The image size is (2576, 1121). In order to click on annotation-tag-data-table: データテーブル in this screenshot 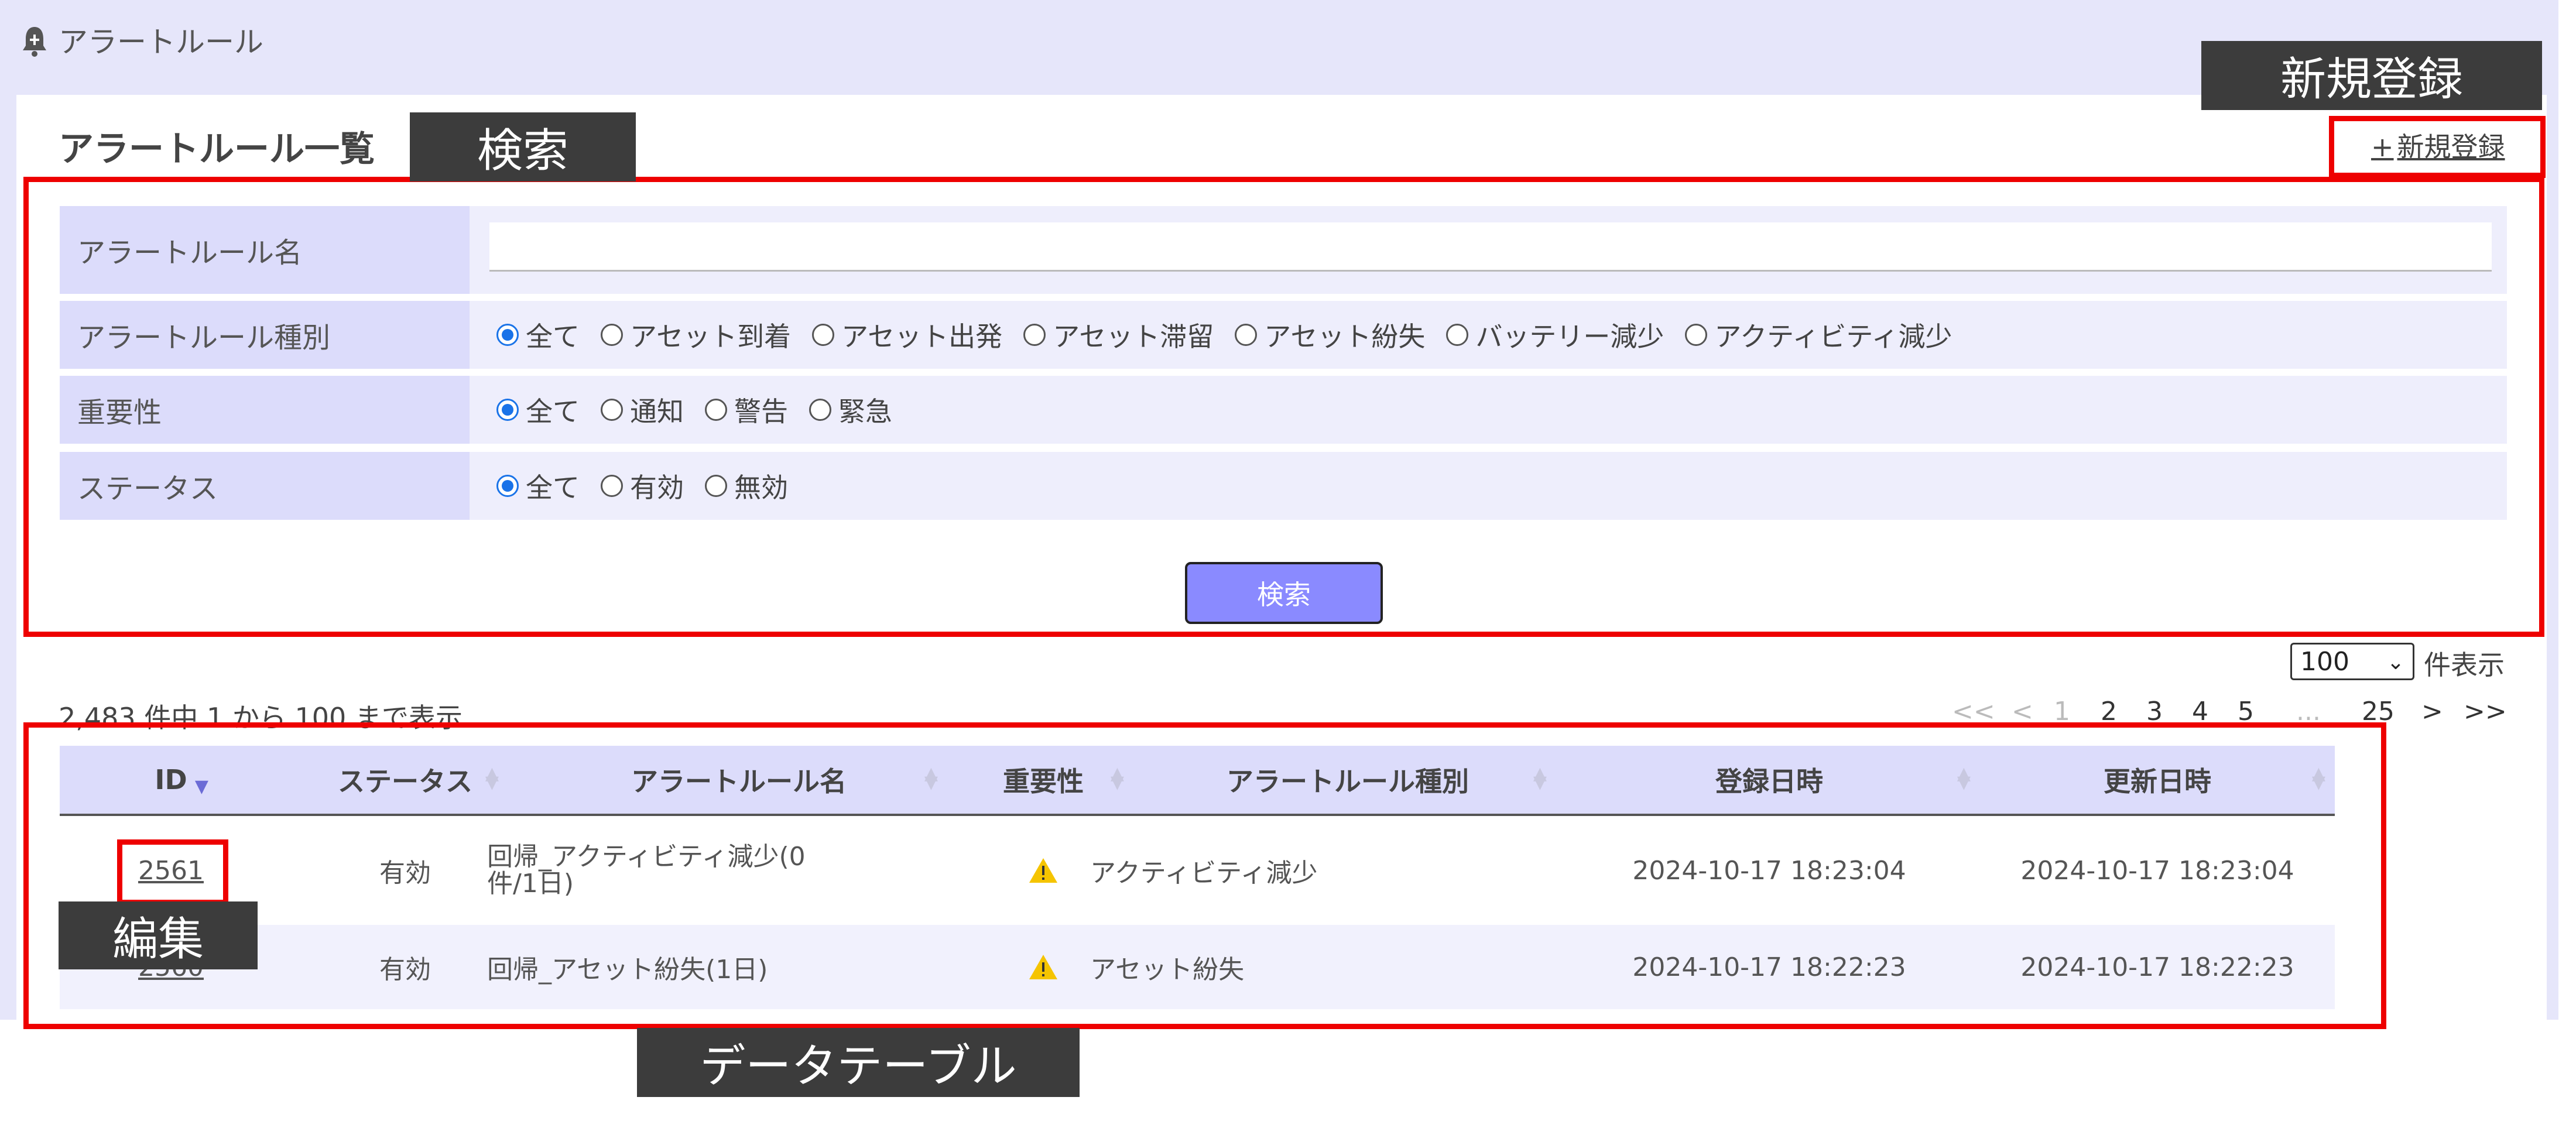, I will do `click(858, 1062)`.